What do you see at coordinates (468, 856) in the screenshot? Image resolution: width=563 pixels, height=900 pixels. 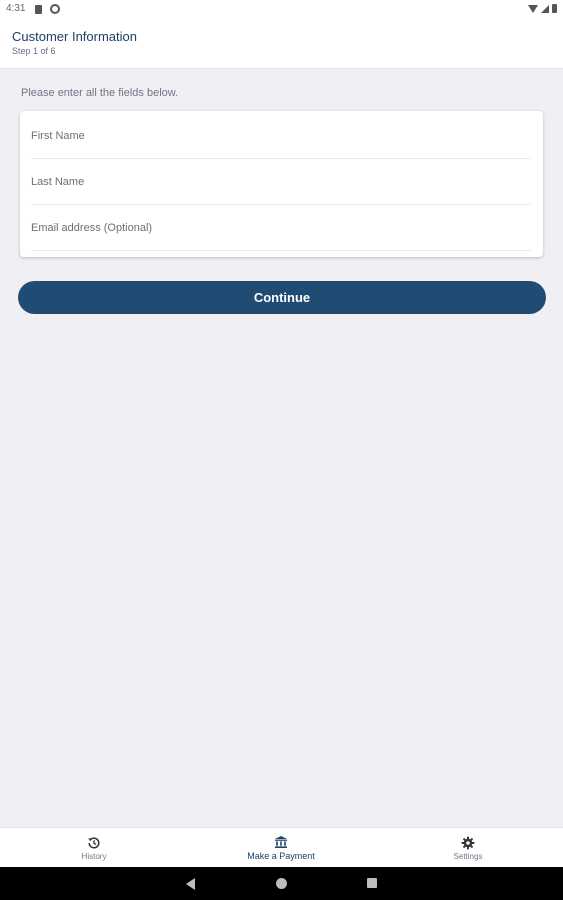 I see `nav-label-settings: Settings` at bounding box center [468, 856].